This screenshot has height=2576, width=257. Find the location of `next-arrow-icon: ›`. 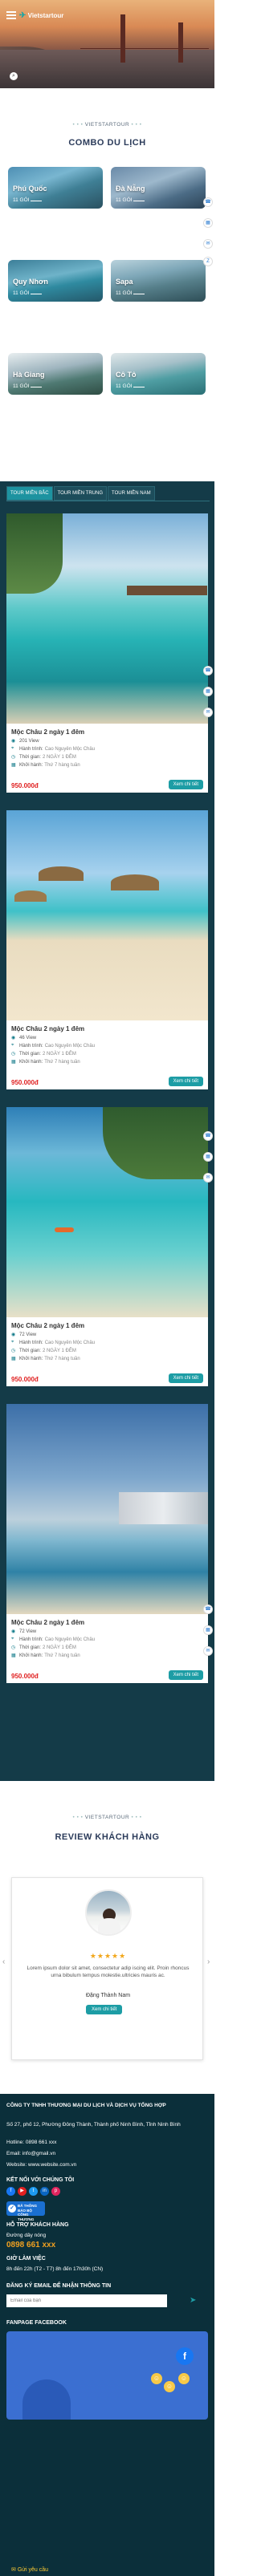

next-arrow-icon: › is located at coordinates (208, 1961).